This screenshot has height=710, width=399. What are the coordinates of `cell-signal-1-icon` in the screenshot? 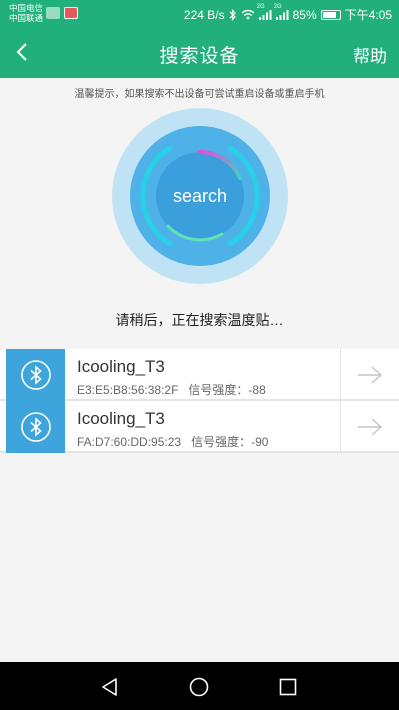 It's located at (265, 15).